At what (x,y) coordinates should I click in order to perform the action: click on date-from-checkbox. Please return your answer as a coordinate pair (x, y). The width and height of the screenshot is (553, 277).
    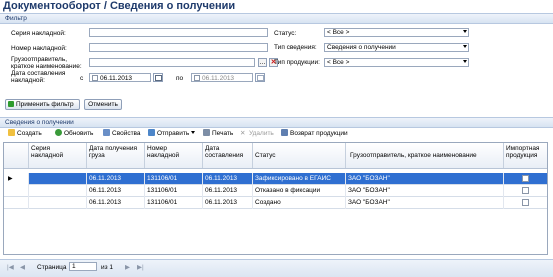
    Looking at the image, I should click on (95, 78).